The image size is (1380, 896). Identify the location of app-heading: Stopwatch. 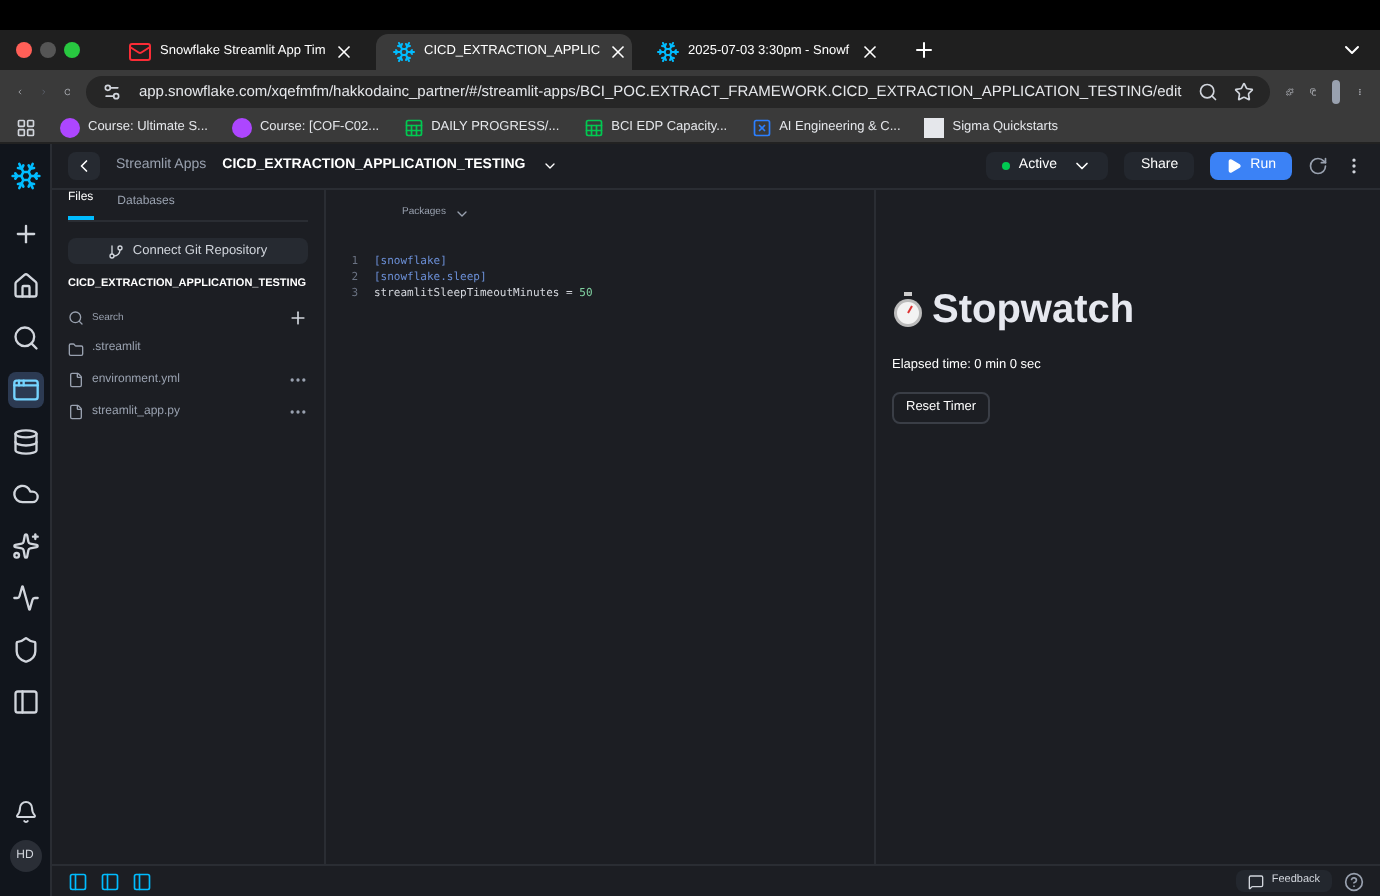
(1033, 311).